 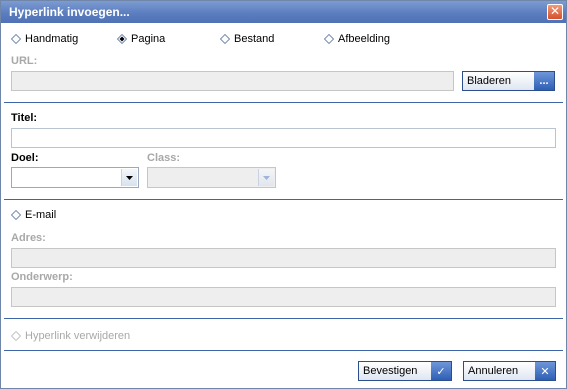 What do you see at coordinates (283, 258) in the screenshot?
I see `adres-input` at bounding box center [283, 258].